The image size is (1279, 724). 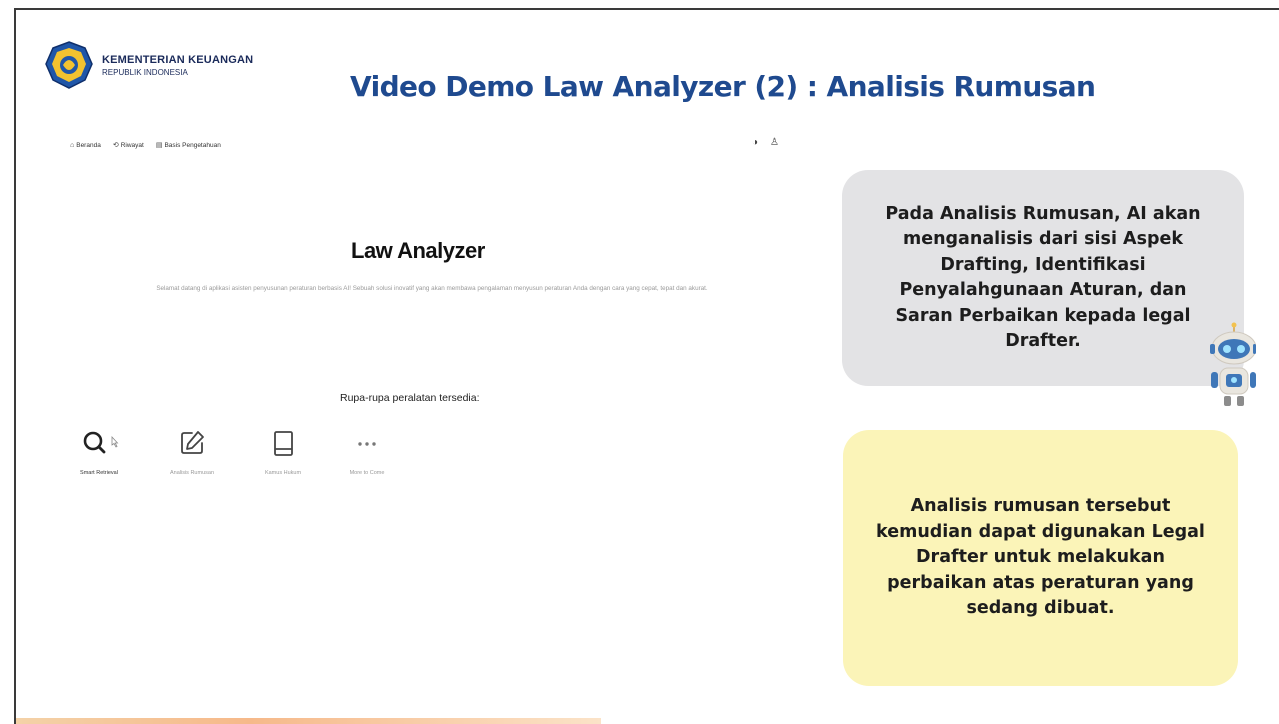 I want to click on org-subtitle: REPUBLIK INDONESIA, so click(x=145, y=72).